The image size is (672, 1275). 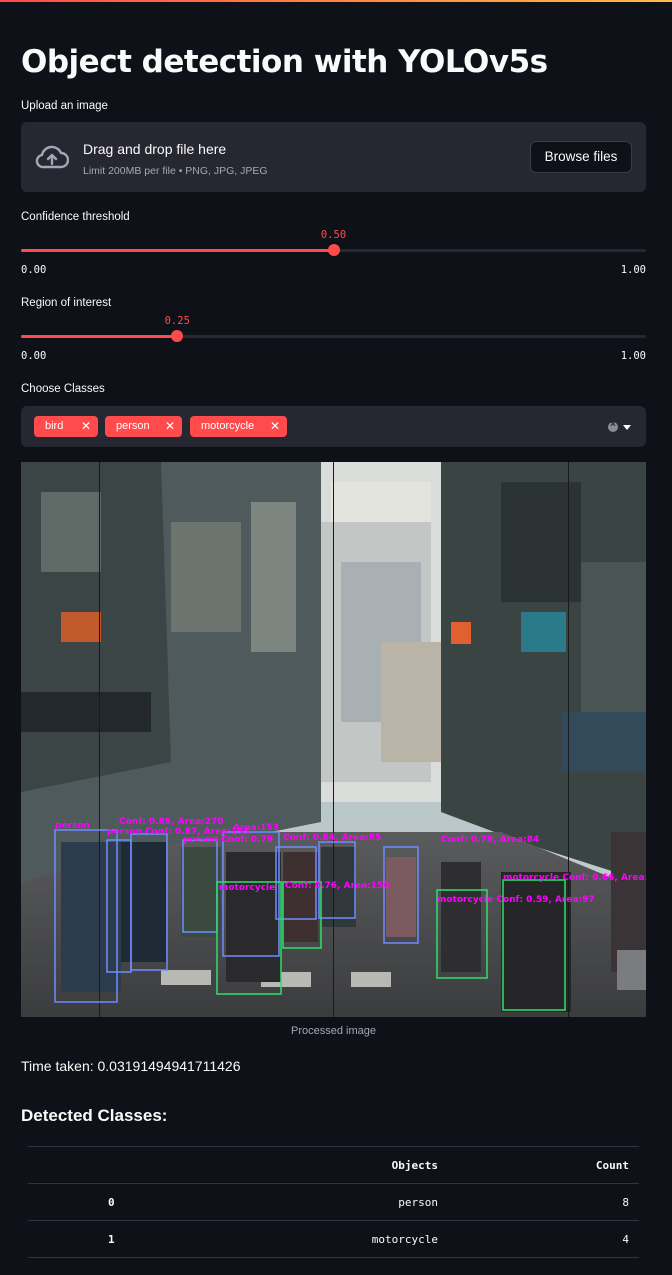 I want to click on class-tag-motorcycle: motorcycle ✕, so click(x=238, y=426).